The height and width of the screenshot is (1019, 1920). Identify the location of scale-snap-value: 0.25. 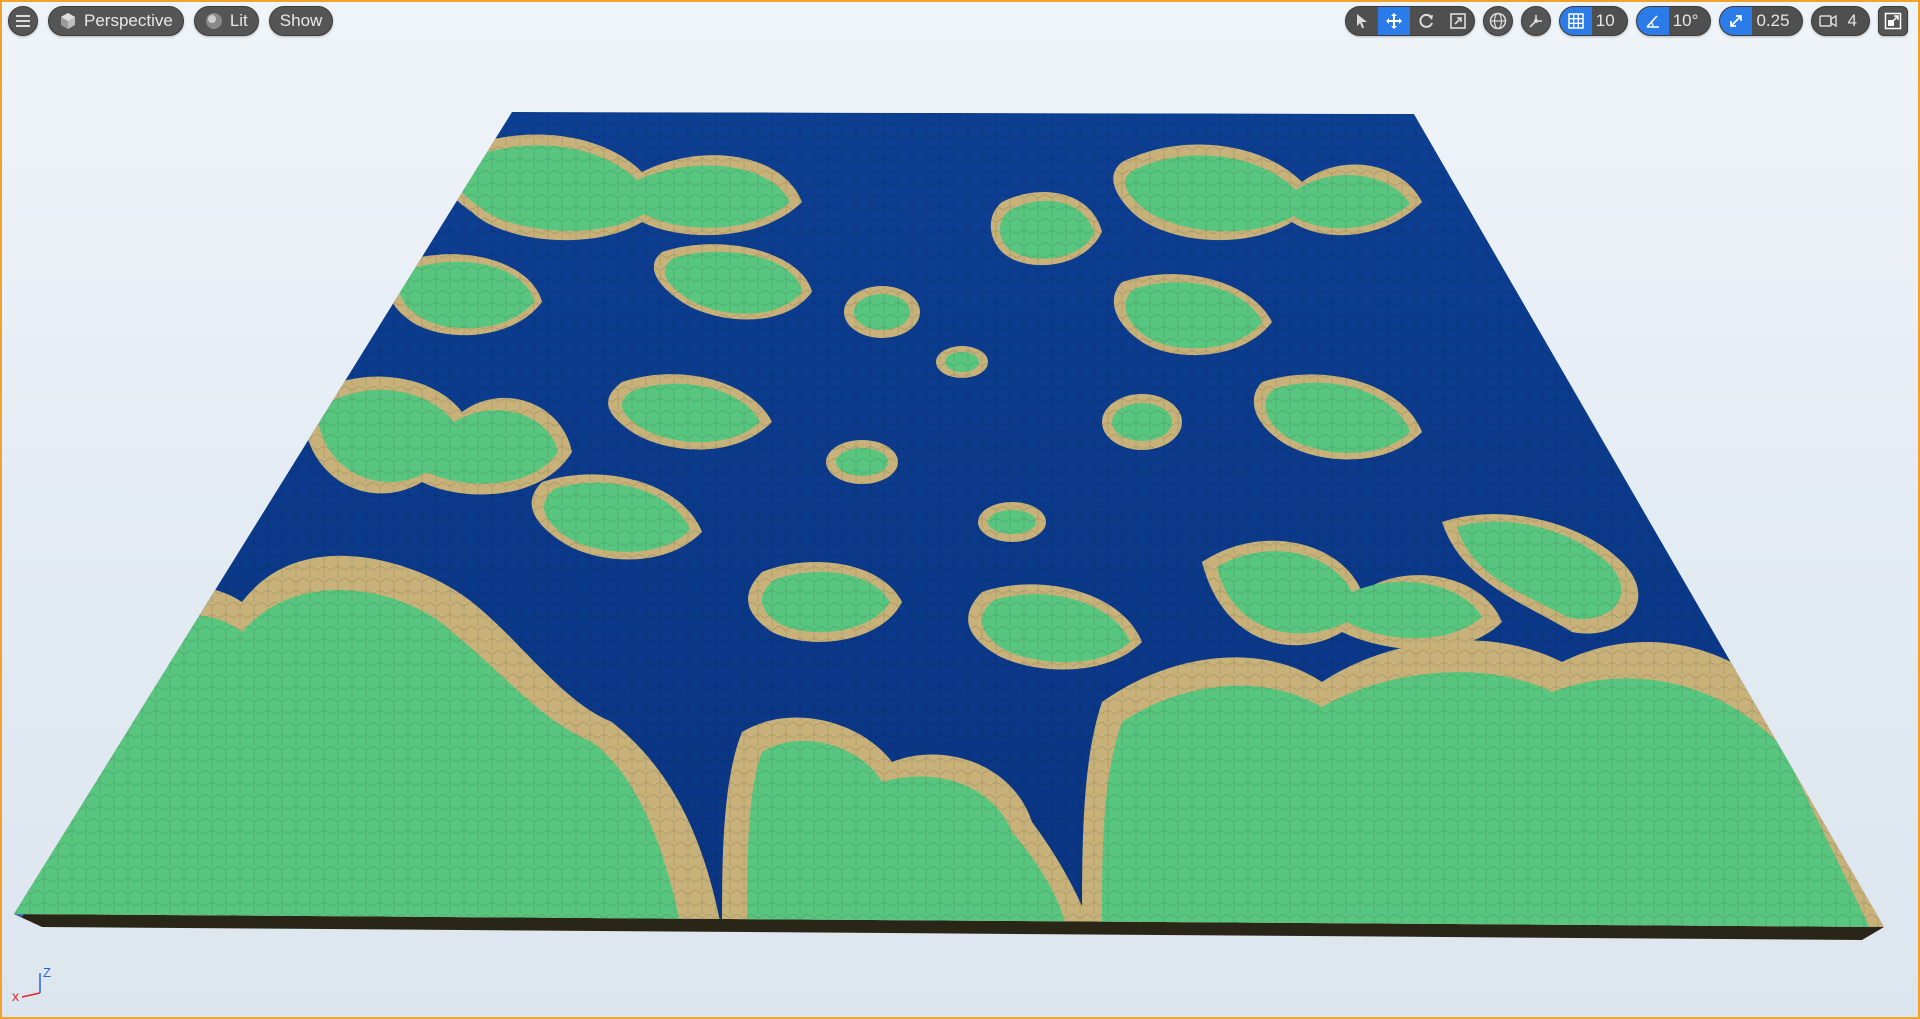
(1776, 21).